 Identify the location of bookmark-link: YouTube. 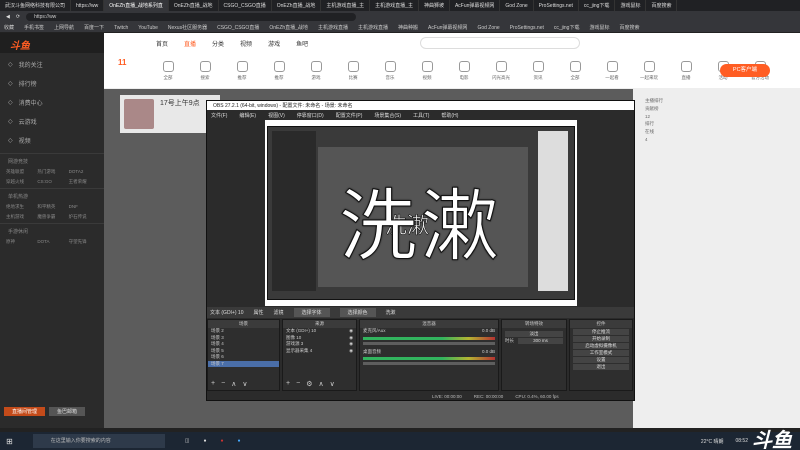
(148, 28).